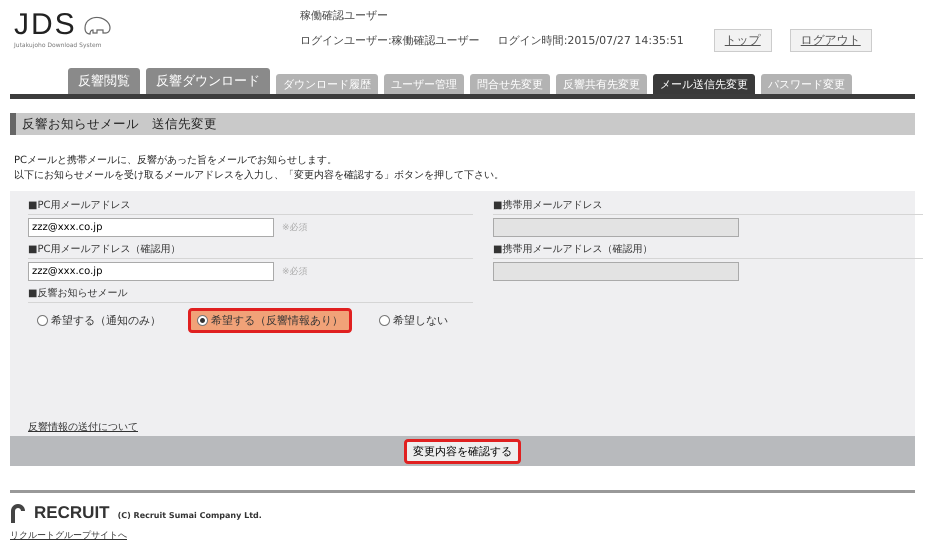  Describe the element at coordinates (831, 40) in the screenshot. I see `logout-button: ログアウト` at that location.